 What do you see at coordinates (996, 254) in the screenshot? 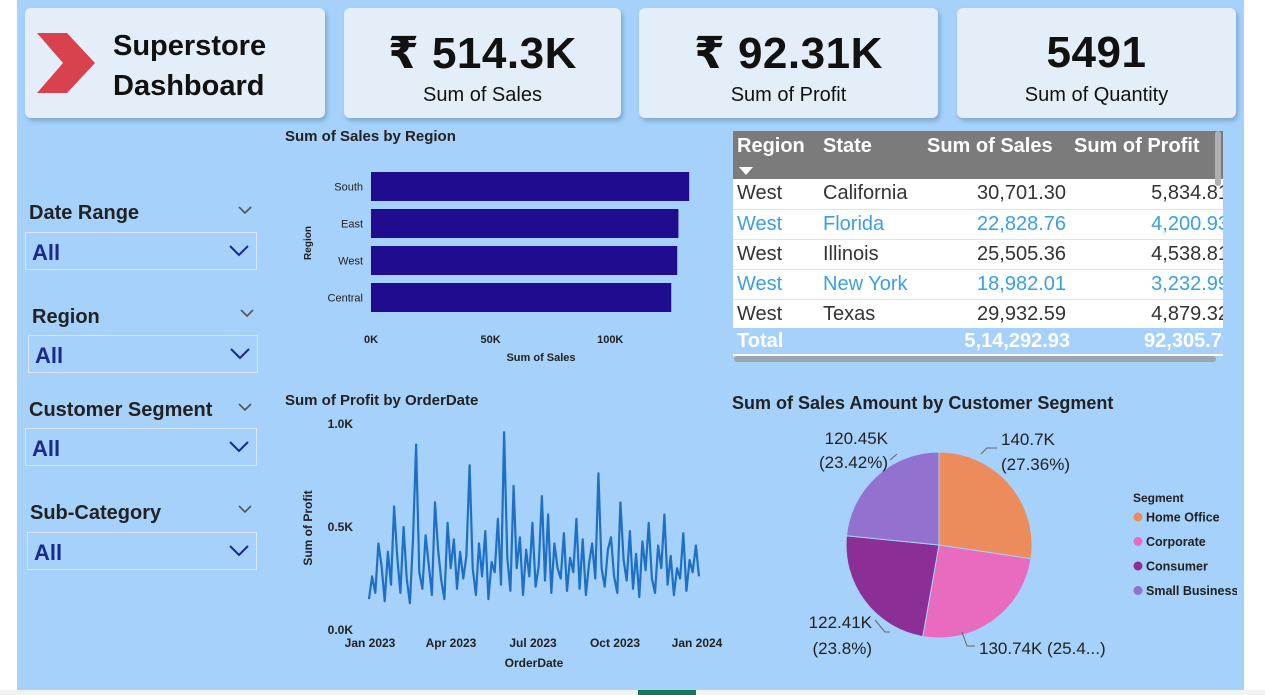
I see `cell-sales: 25,505.36` at bounding box center [996, 254].